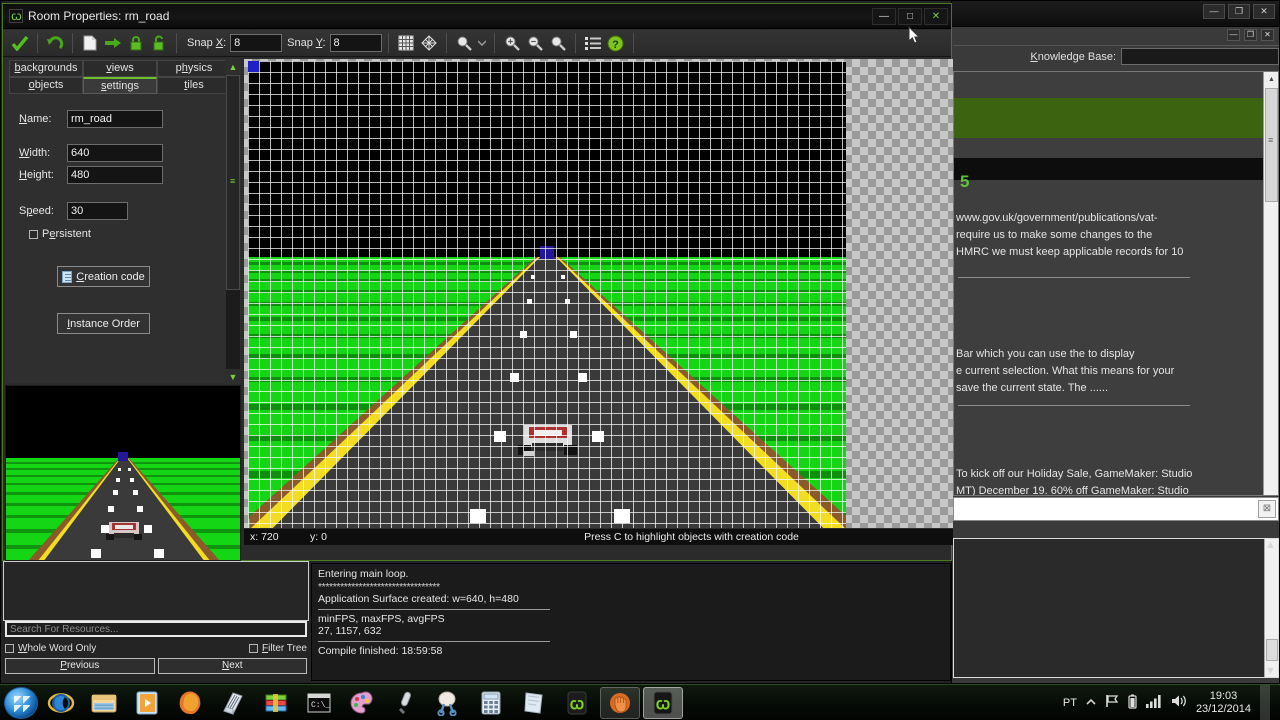  I want to click on windows-explorer-folder-icon, so click(104, 703).